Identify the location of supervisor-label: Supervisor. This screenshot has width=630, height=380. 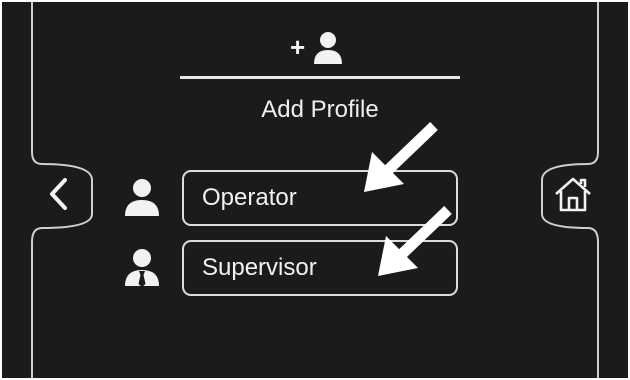
(259, 267).